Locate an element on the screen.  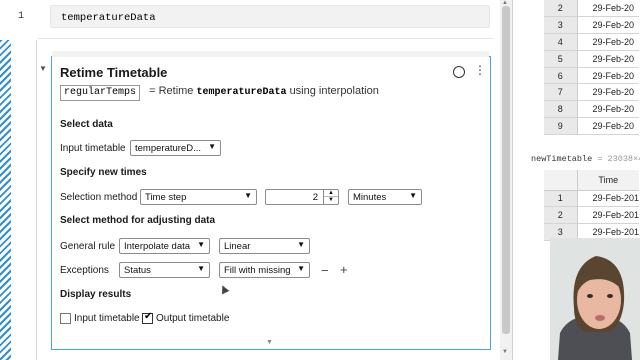
summary-text-post: using interpolation is located at coordinates (334, 91).